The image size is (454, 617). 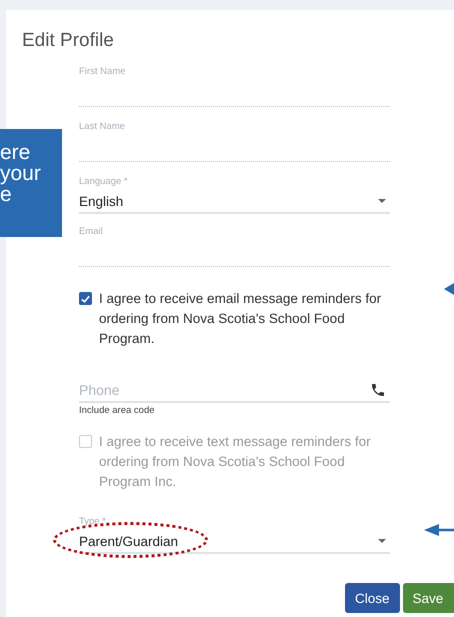 What do you see at coordinates (234, 202) in the screenshot?
I see `dropdown-field: English` at bounding box center [234, 202].